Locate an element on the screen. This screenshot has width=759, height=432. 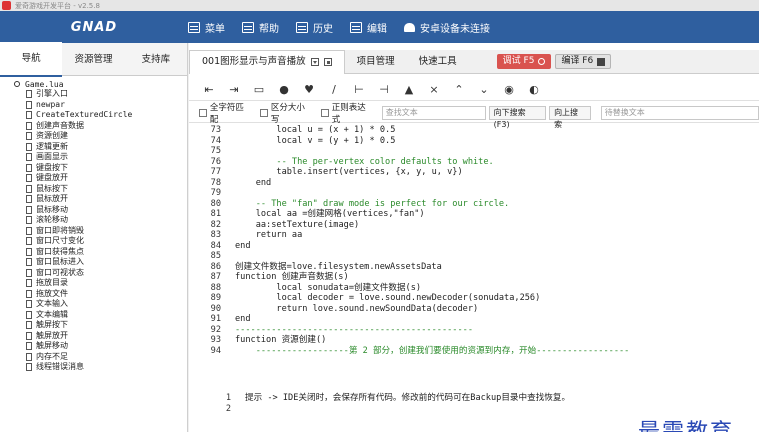
line-number: 83 is located at coordinates (215, 235).